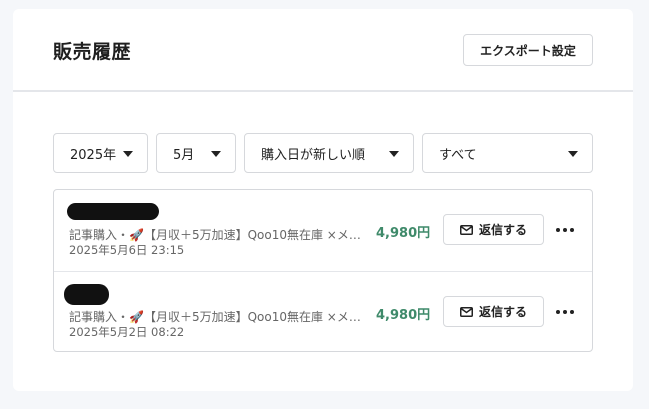 The width and height of the screenshot is (649, 409). I want to click on page-title: 販売履歴, so click(92, 52).